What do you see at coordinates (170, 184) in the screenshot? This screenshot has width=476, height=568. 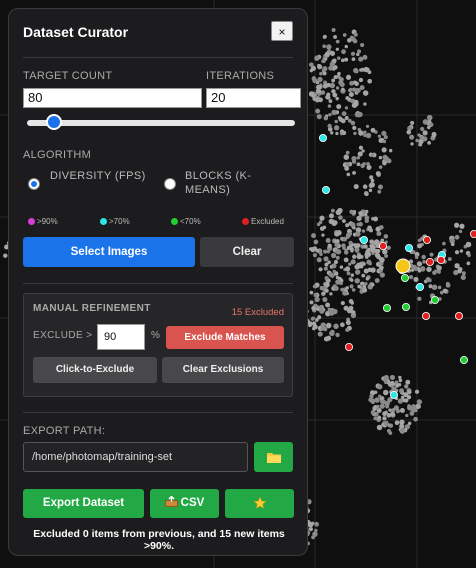 I see `radio-blocks` at bounding box center [170, 184].